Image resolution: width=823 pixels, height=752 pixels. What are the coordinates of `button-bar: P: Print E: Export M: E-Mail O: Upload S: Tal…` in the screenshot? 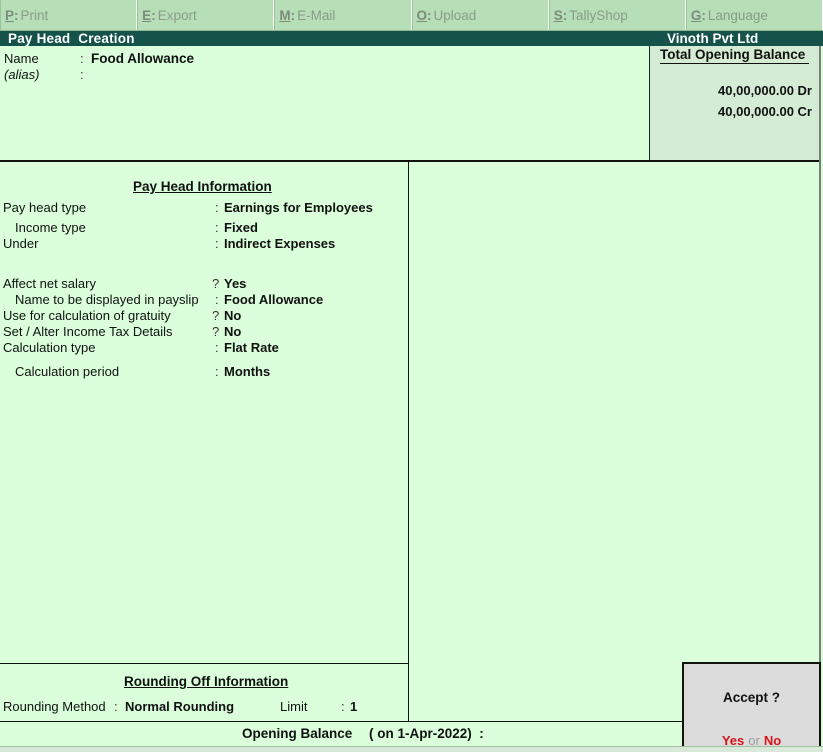 It's located at (411, 15).